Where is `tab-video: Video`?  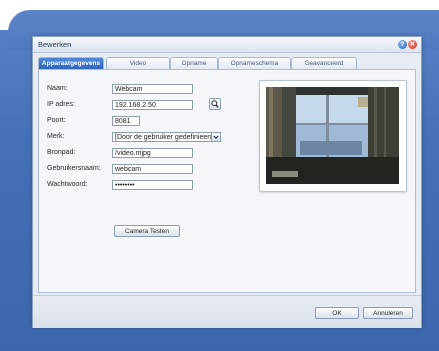
tab-video: Video is located at coordinates (138, 63).